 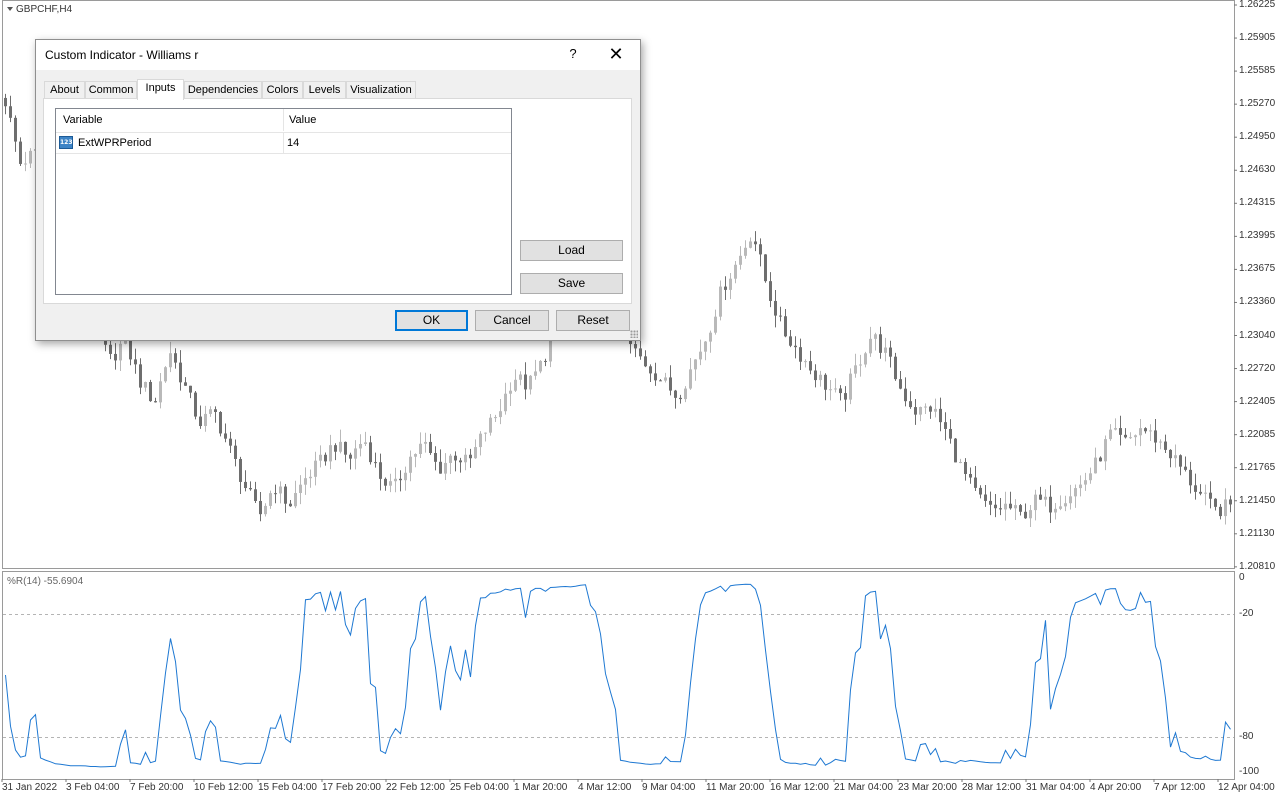 I want to click on column-header-value: Value, so click(x=302, y=120).